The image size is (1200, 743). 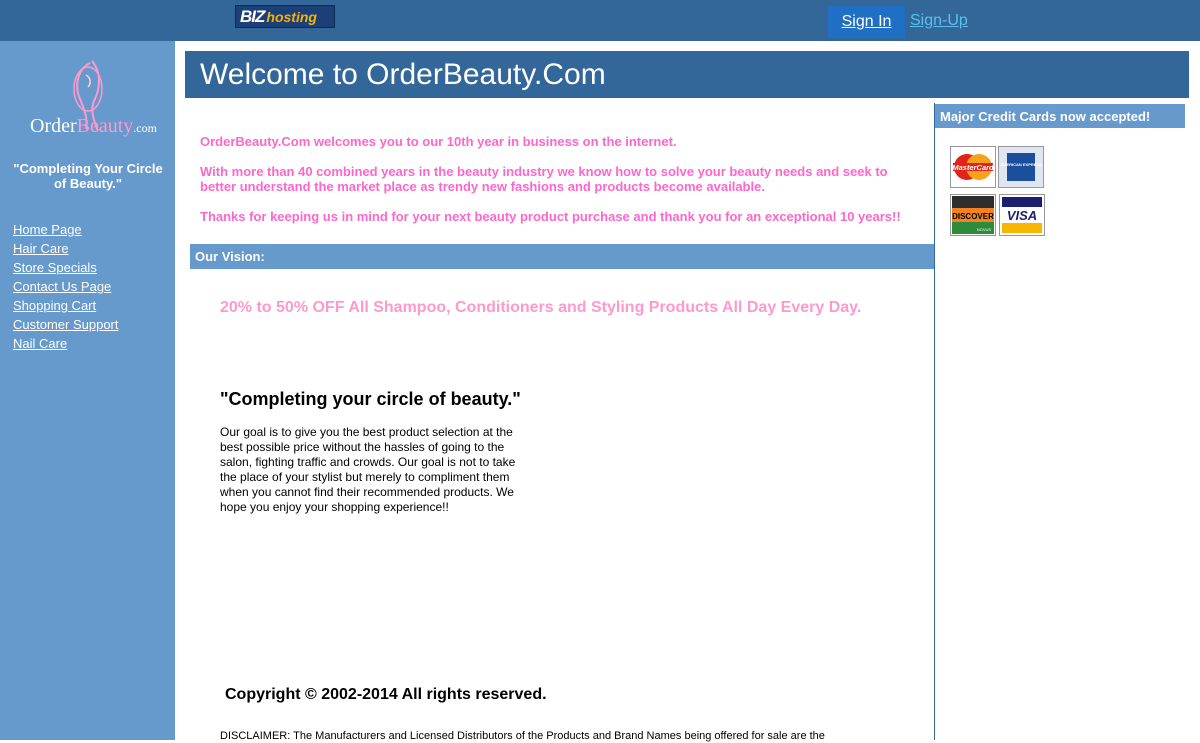 What do you see at coordinates (984, 229) in the screenshot?
I see `discover-sub-label: NOVUS` at bounding box center [984, 229].